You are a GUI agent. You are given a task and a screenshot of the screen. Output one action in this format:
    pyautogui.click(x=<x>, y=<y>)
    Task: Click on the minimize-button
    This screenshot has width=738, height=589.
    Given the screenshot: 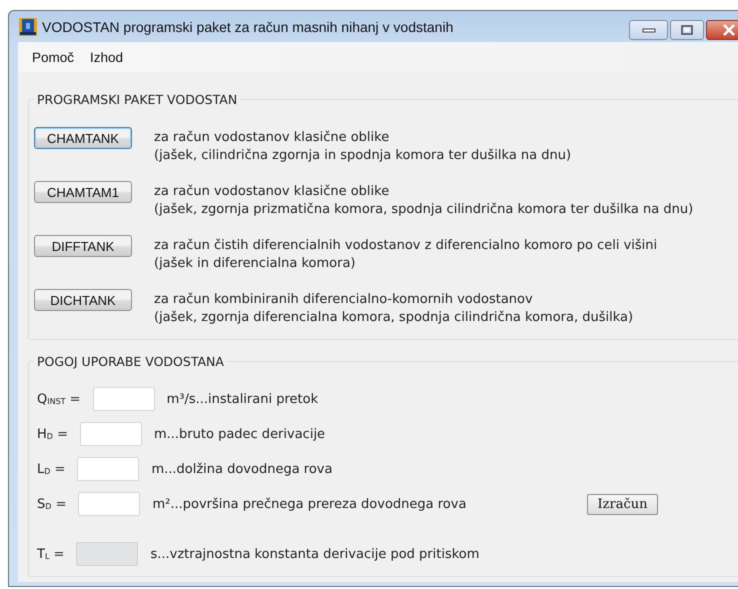 What is the action you would take?
    pyautogui.click(x=648, y=30)
    